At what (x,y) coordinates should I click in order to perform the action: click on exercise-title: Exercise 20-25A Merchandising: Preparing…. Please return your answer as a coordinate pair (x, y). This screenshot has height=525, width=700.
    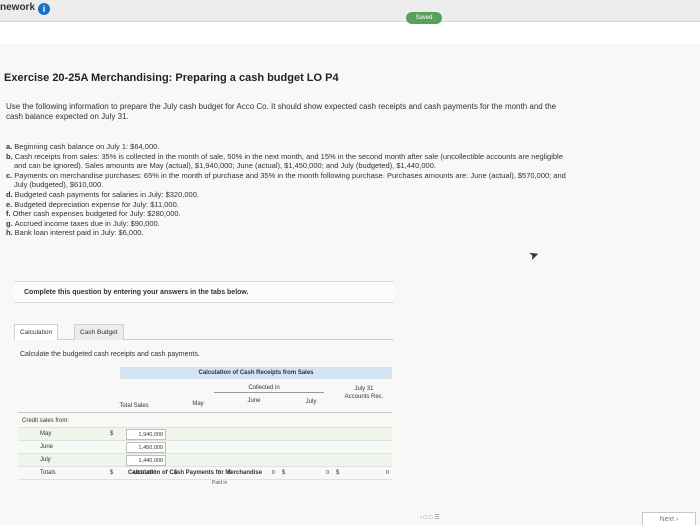
    Looking at the image, I should click on (171, 78).